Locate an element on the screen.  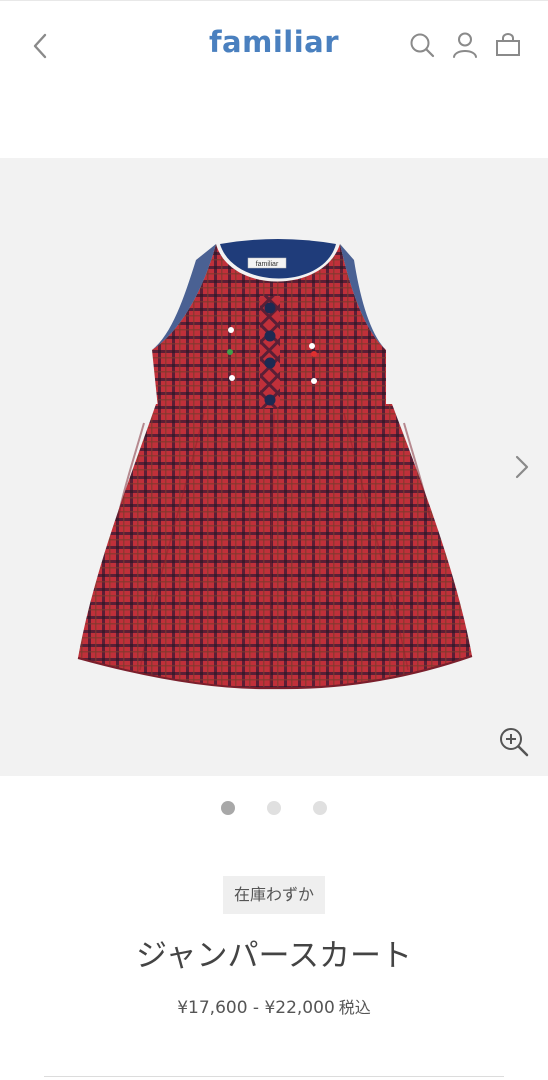
cart-bag-icon is located at coordinates (508, 45).